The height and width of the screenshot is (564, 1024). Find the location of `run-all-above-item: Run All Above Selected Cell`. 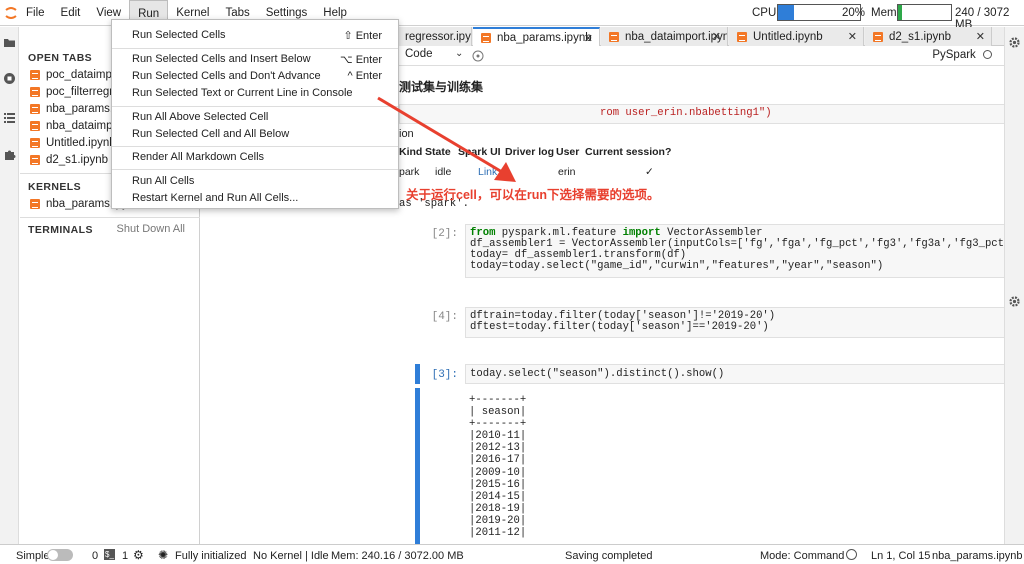

run-all-above-item: Run All Above Selected Cell is located at coordinates (200, 117).